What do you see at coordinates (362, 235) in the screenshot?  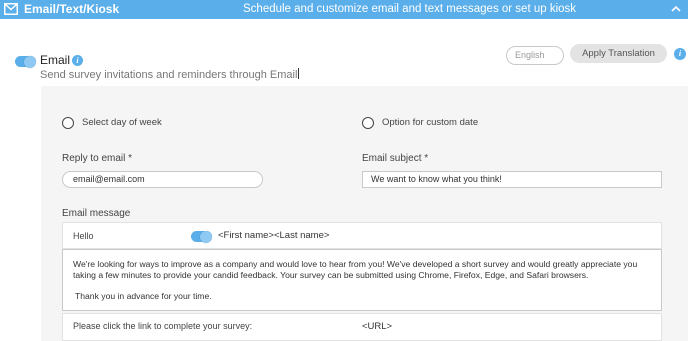 I see `message-greeting-row: Hello <First name><Last name>` at bounding box center [362, 235].